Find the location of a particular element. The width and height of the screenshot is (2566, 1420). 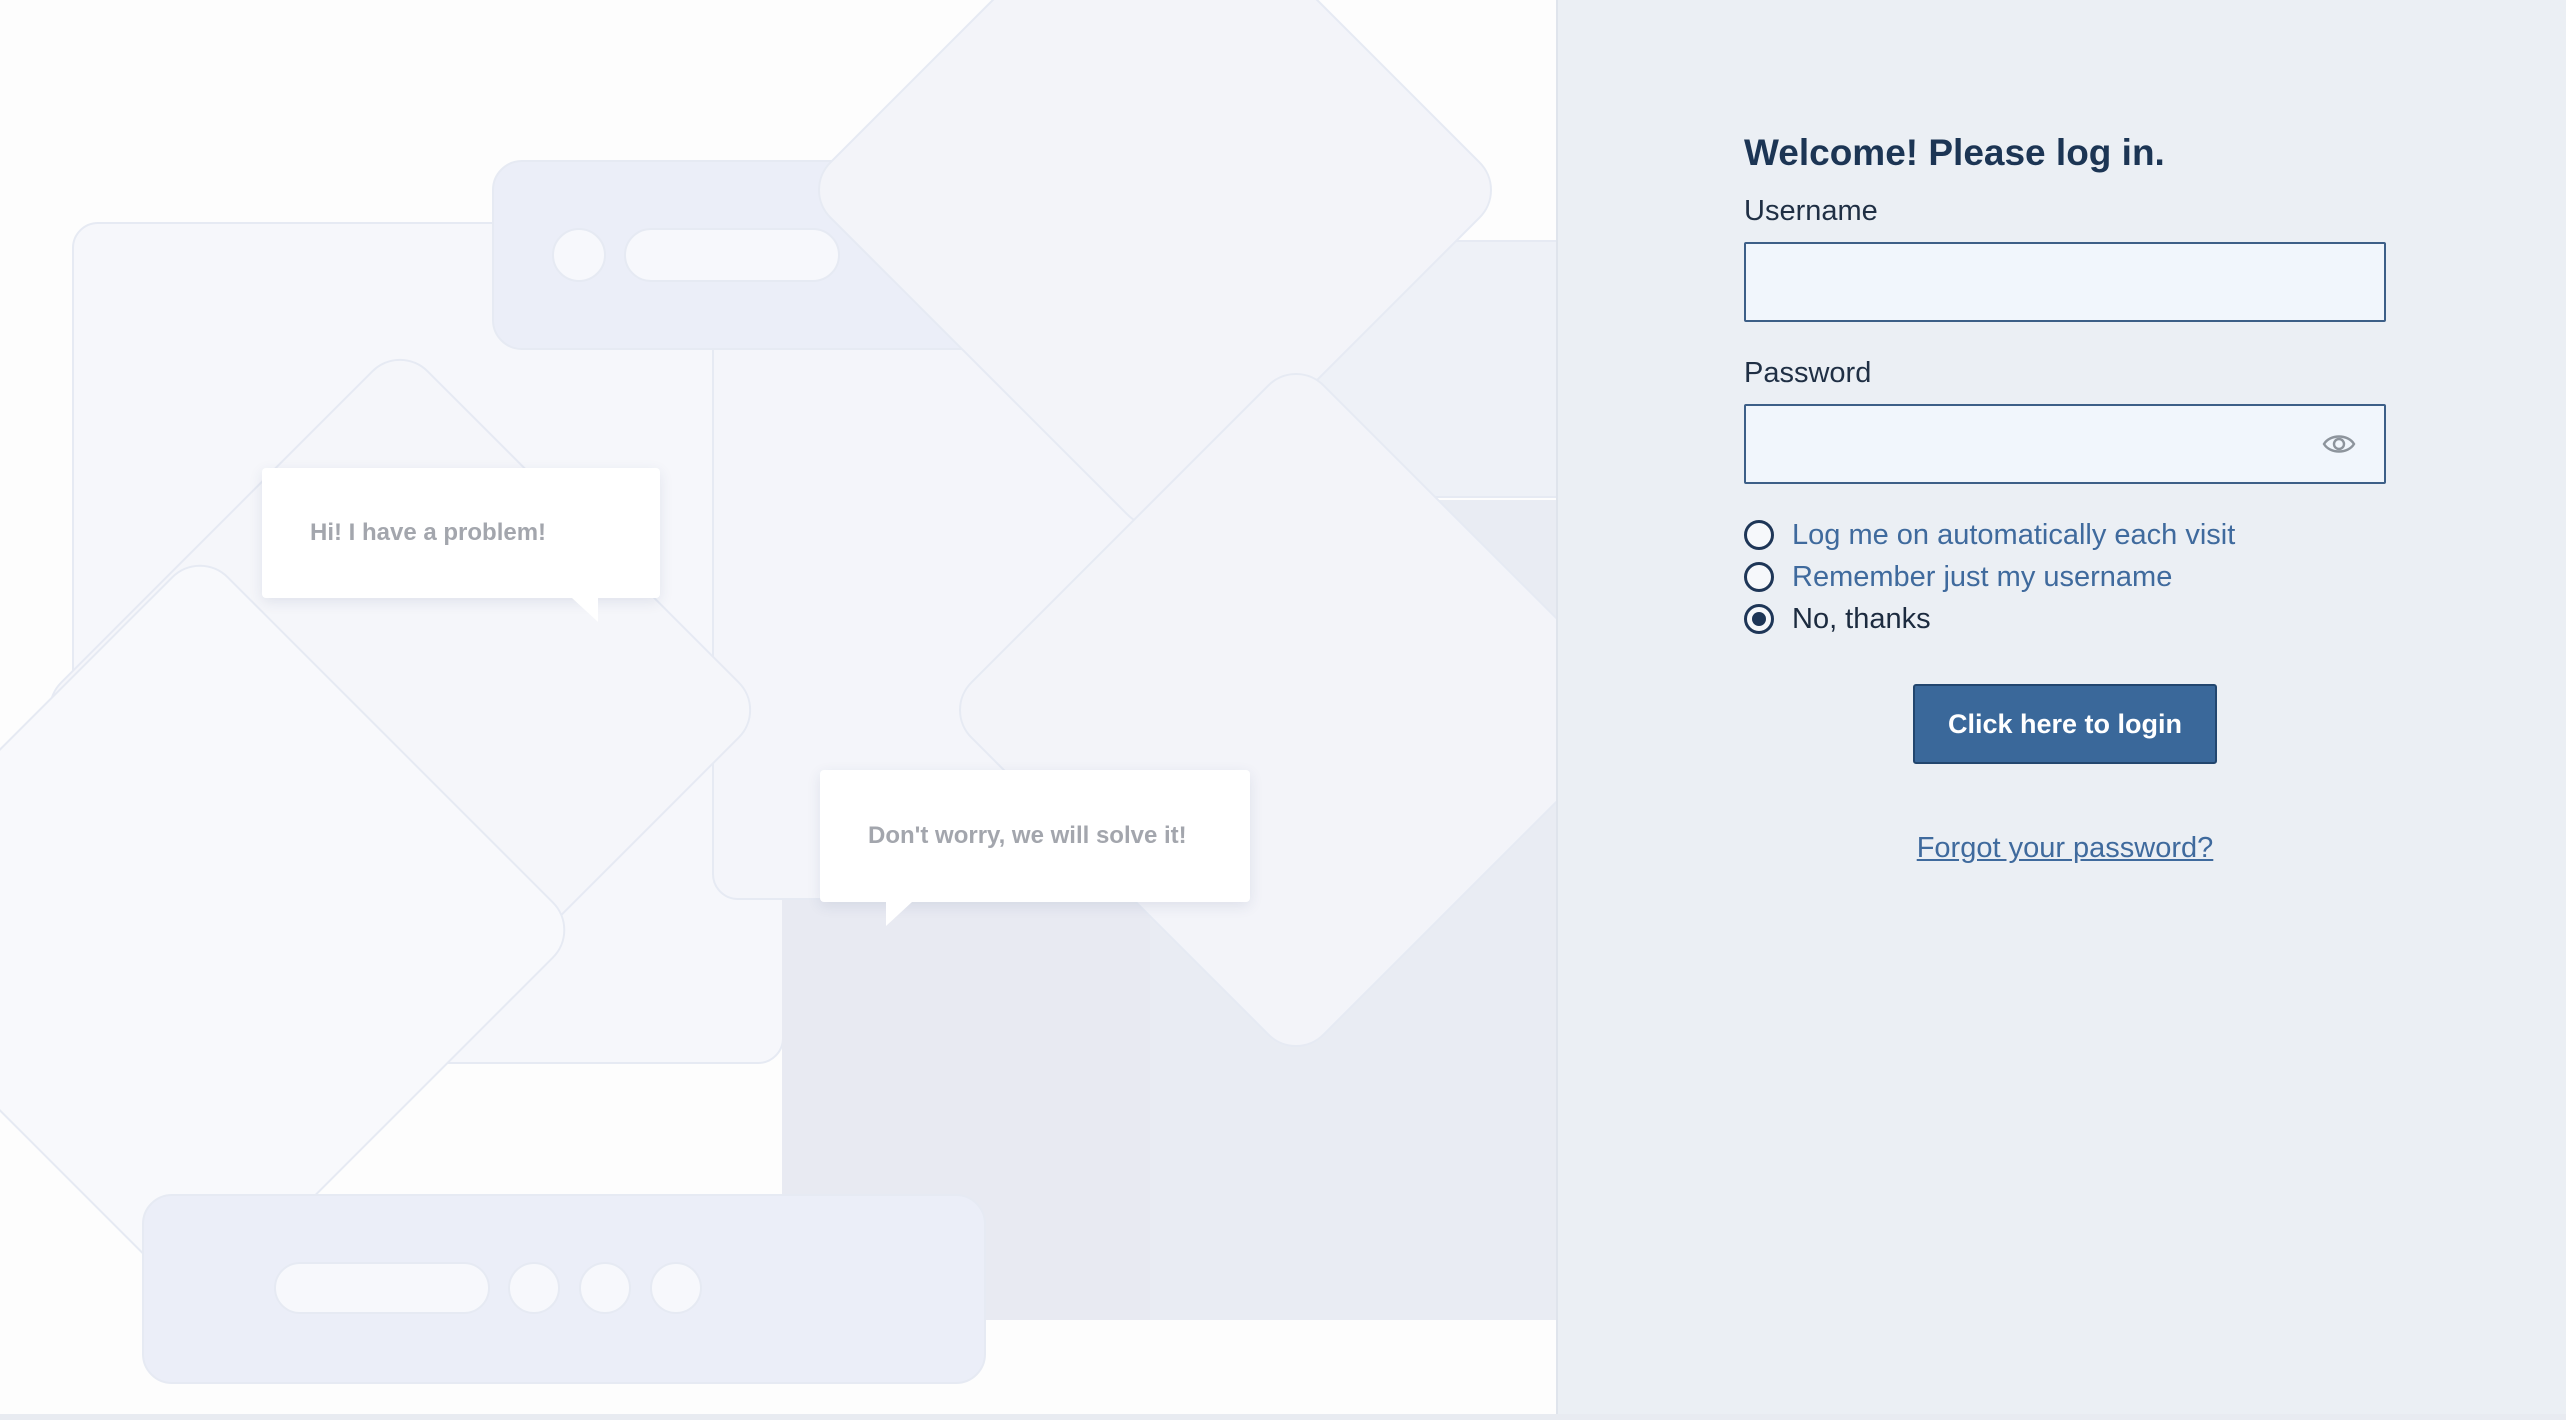

radio-label: No, thanks is located at coordinates (1861, 618).